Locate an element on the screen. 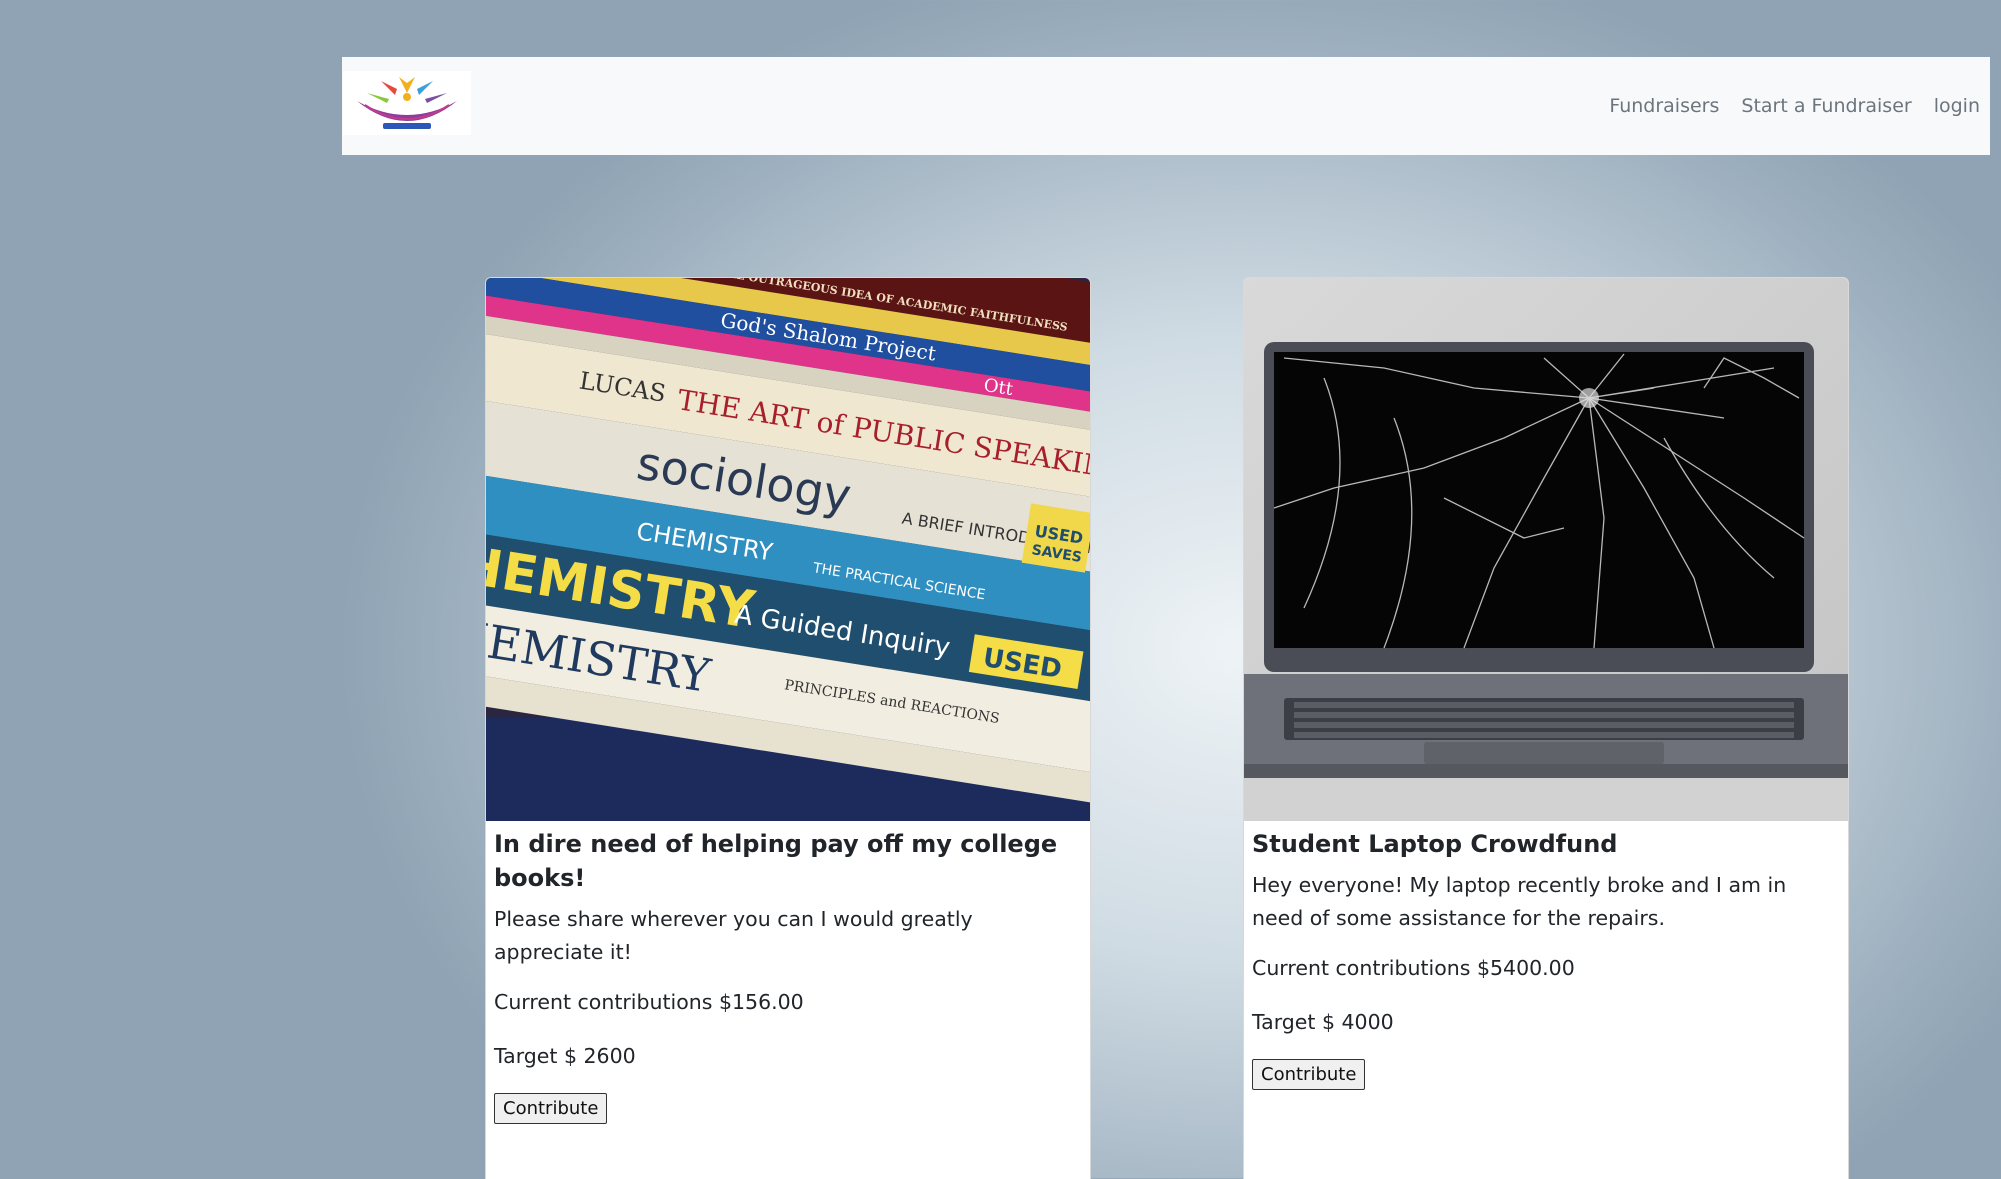 The width and height of the screenshot is (2001, 1179). nav-links: Fundraisers Start a Fundraiser login is located at coordinates (1794, 106).